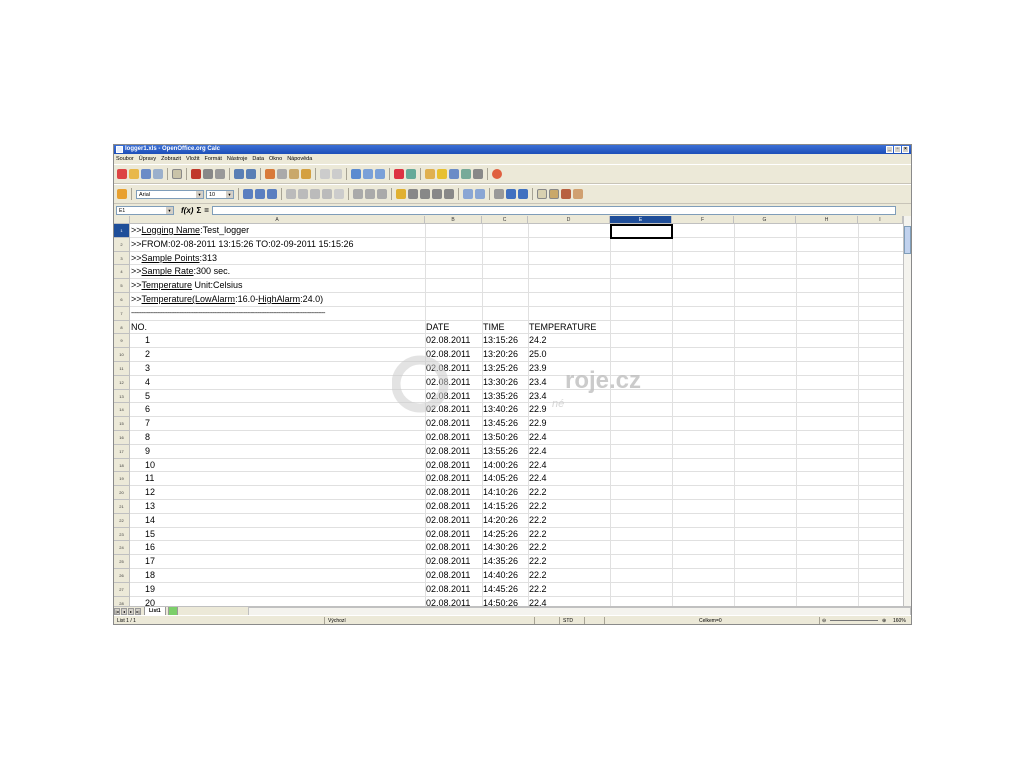 This screenshot has height=768, width=1024. I want to click on undo-icon, so click(325, 174).